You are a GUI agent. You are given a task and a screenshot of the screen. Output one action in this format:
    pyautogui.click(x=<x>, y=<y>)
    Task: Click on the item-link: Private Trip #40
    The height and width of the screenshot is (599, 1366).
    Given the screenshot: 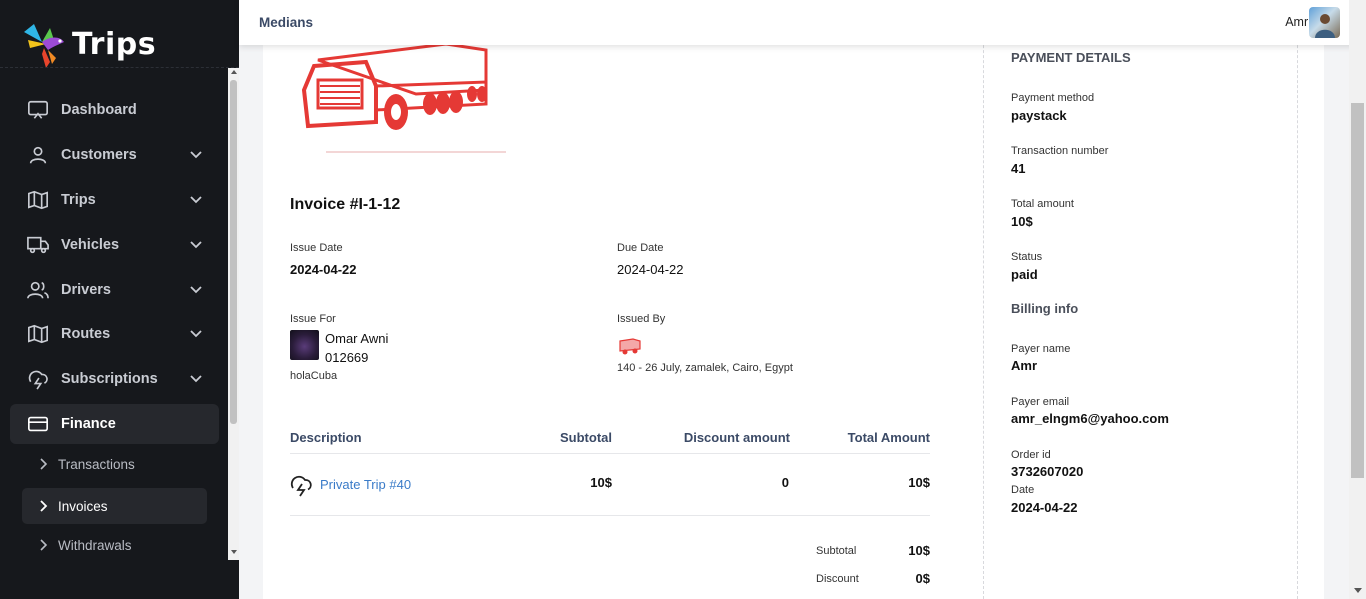 What is the action you would take?
    pyautogui.click(x=365, y=484)
    